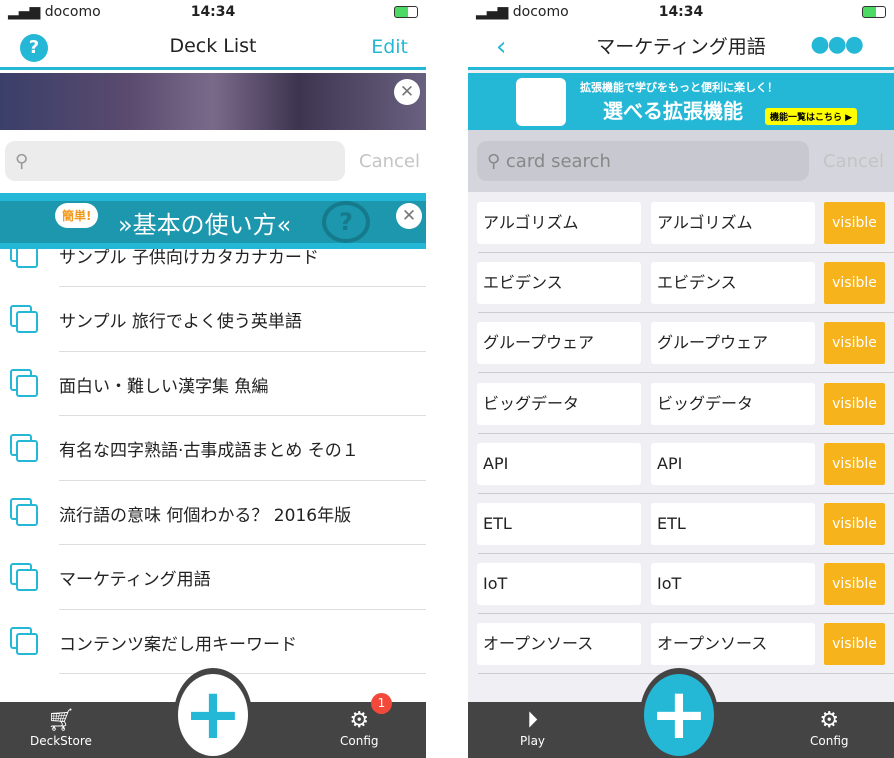 This screenshot has width=894, height=758. I want to click on deck-list-item: マーケティング用語, so click(213, 578).